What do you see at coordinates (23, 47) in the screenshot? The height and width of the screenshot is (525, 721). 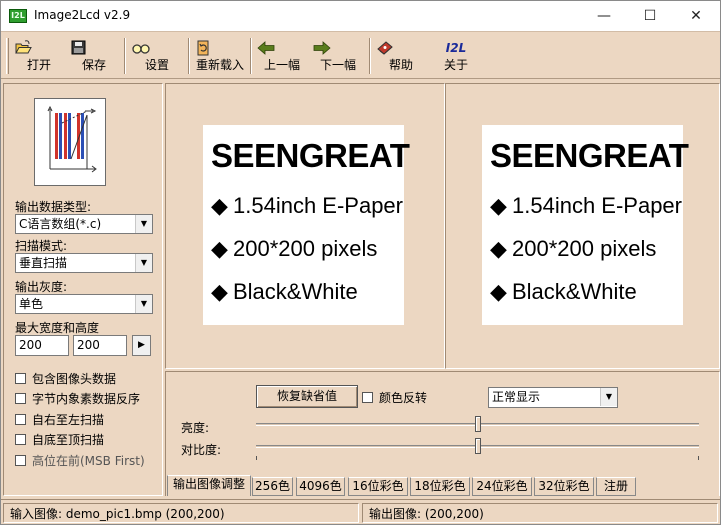 I see `folder-open-icon` at bounding box center [23, 47].